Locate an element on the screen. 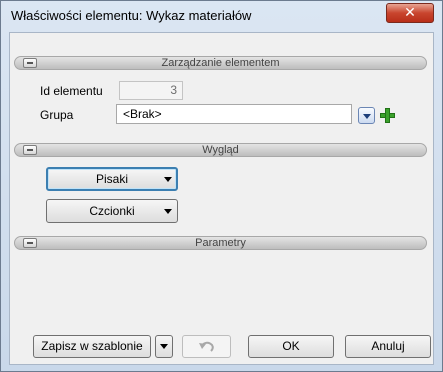 The height and width of the screenshot is (372, 443). section-header-management: Zarządzanie elementem is located at coordinates (220, 63).